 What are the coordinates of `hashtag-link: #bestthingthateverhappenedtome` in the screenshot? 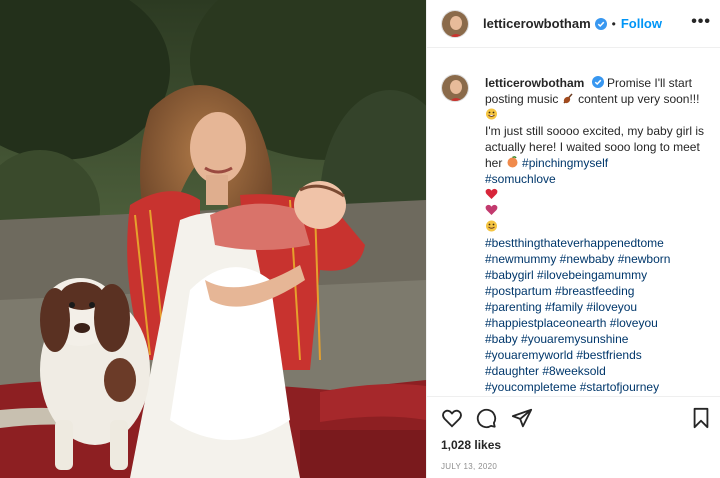 It's located at (597, 243).